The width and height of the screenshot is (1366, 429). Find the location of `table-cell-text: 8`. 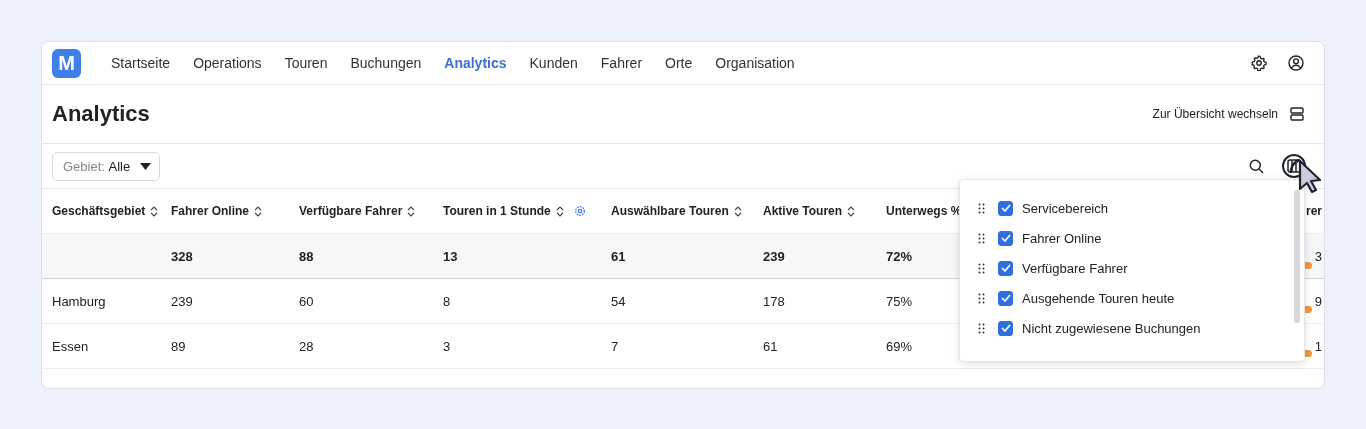

table-cell-text: 8 is located at coordinates (447, 301).